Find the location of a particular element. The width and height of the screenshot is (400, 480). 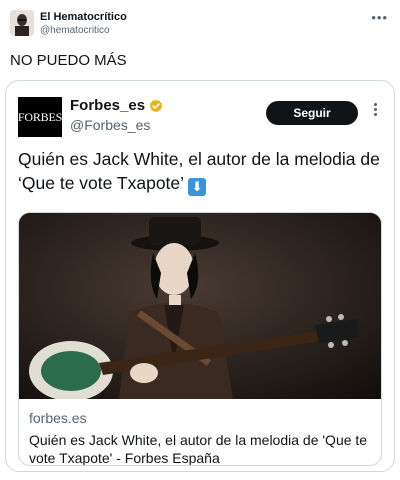

follow-button: Seguir is located at coordinates (312, 113).